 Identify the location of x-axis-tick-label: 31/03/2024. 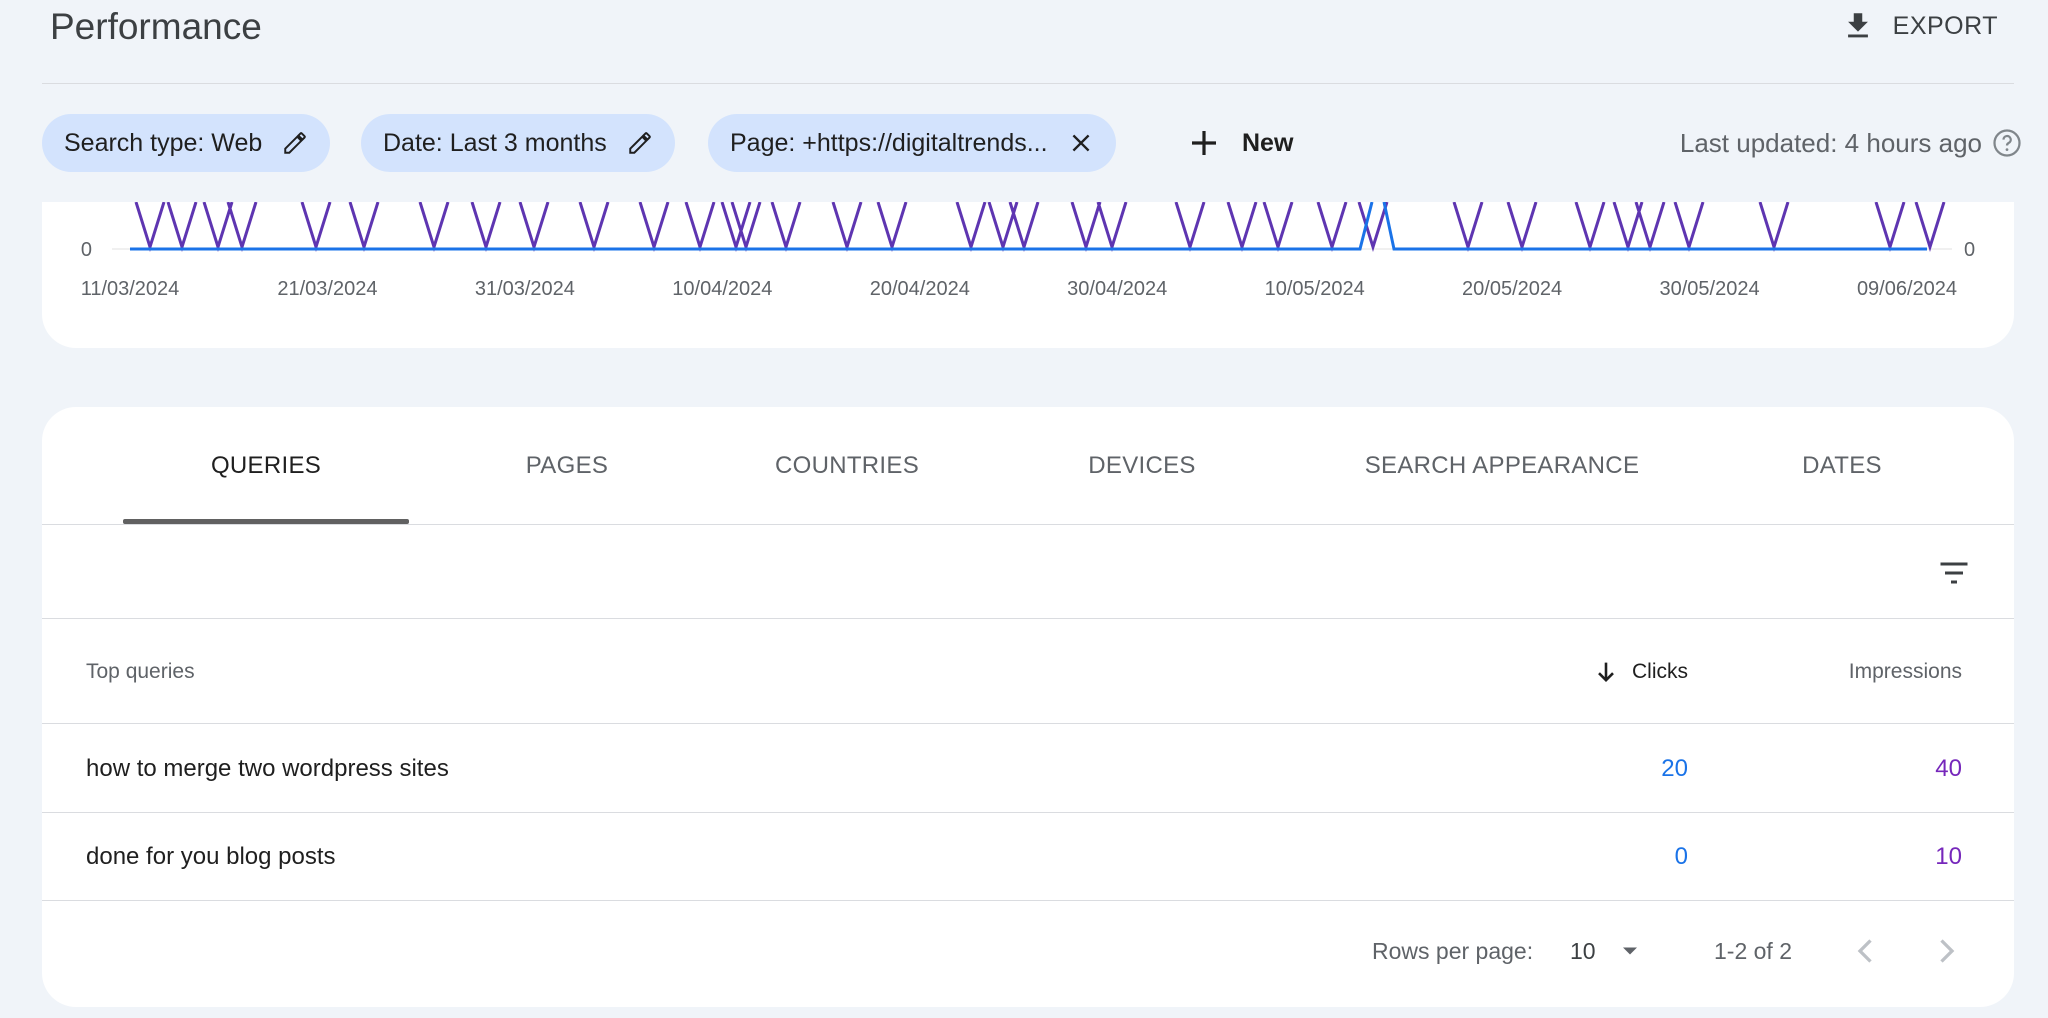
(525, 289).